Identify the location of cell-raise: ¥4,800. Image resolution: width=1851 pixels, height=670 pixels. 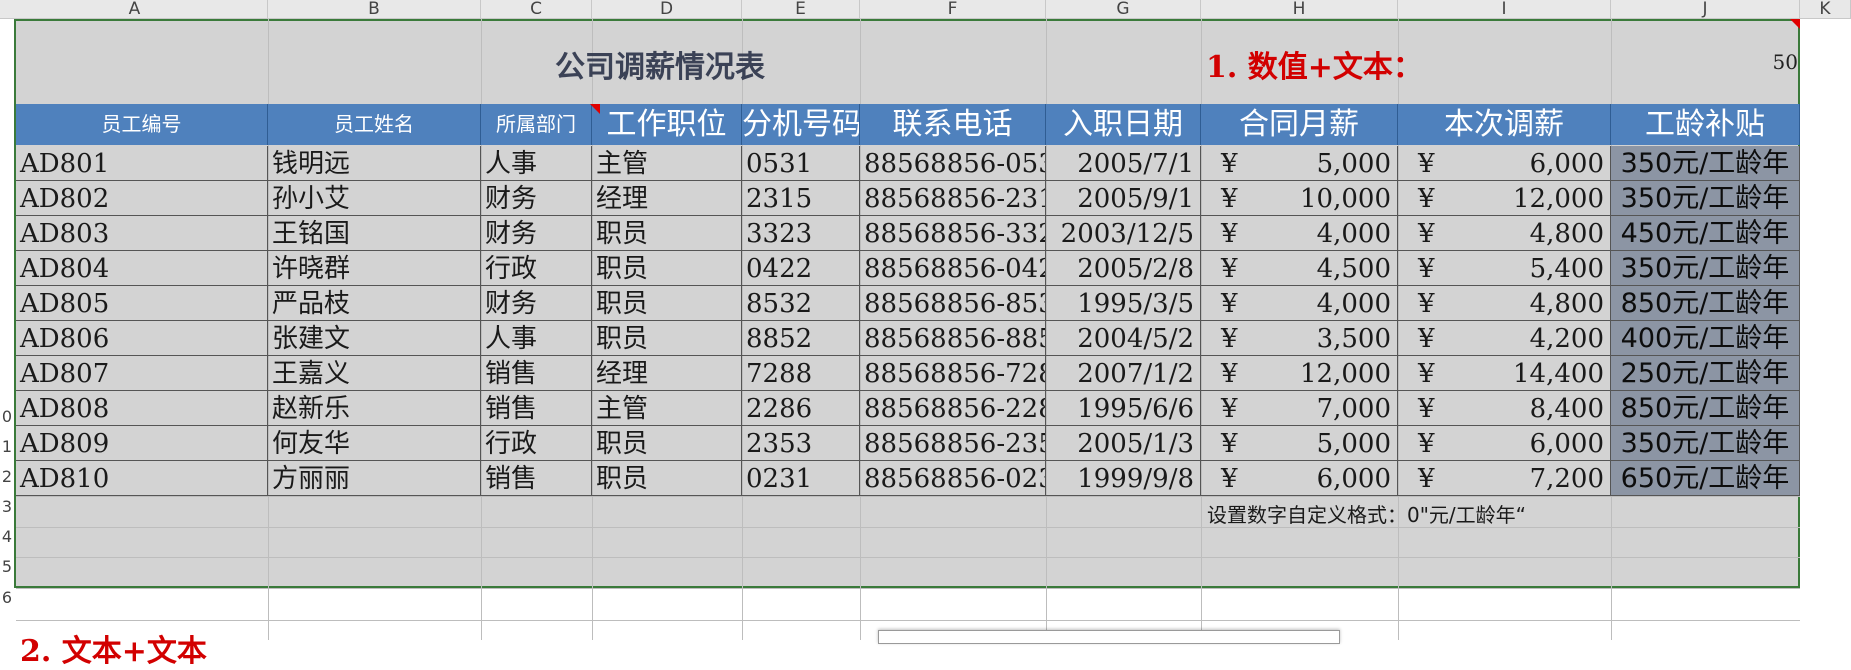
(1504, 303).